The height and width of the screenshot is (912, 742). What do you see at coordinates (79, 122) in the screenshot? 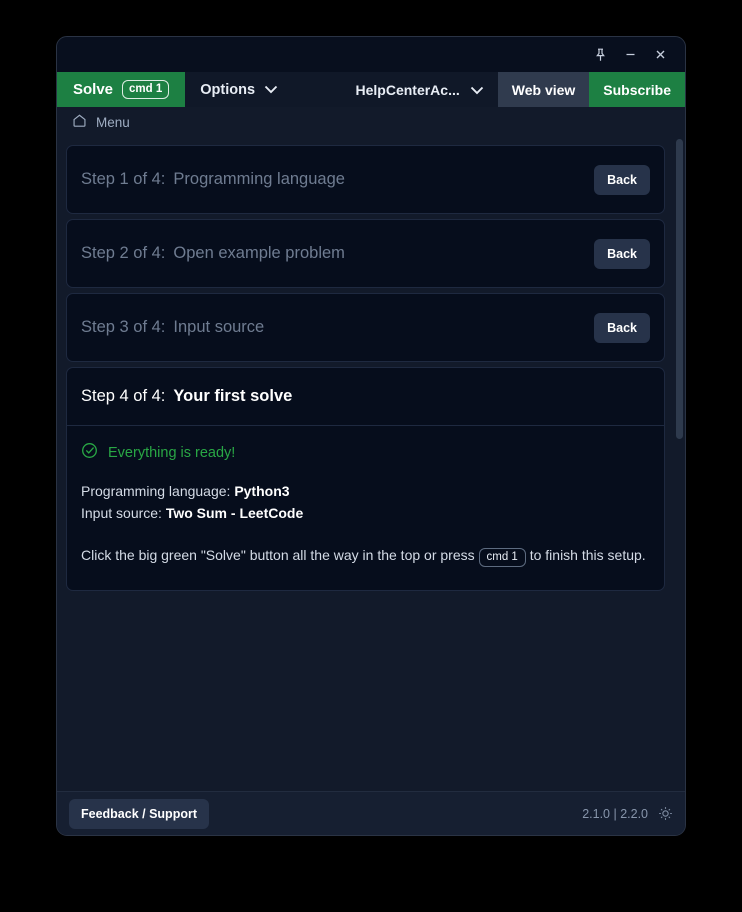
I see `home-icon` at bounding box center [79, 122].